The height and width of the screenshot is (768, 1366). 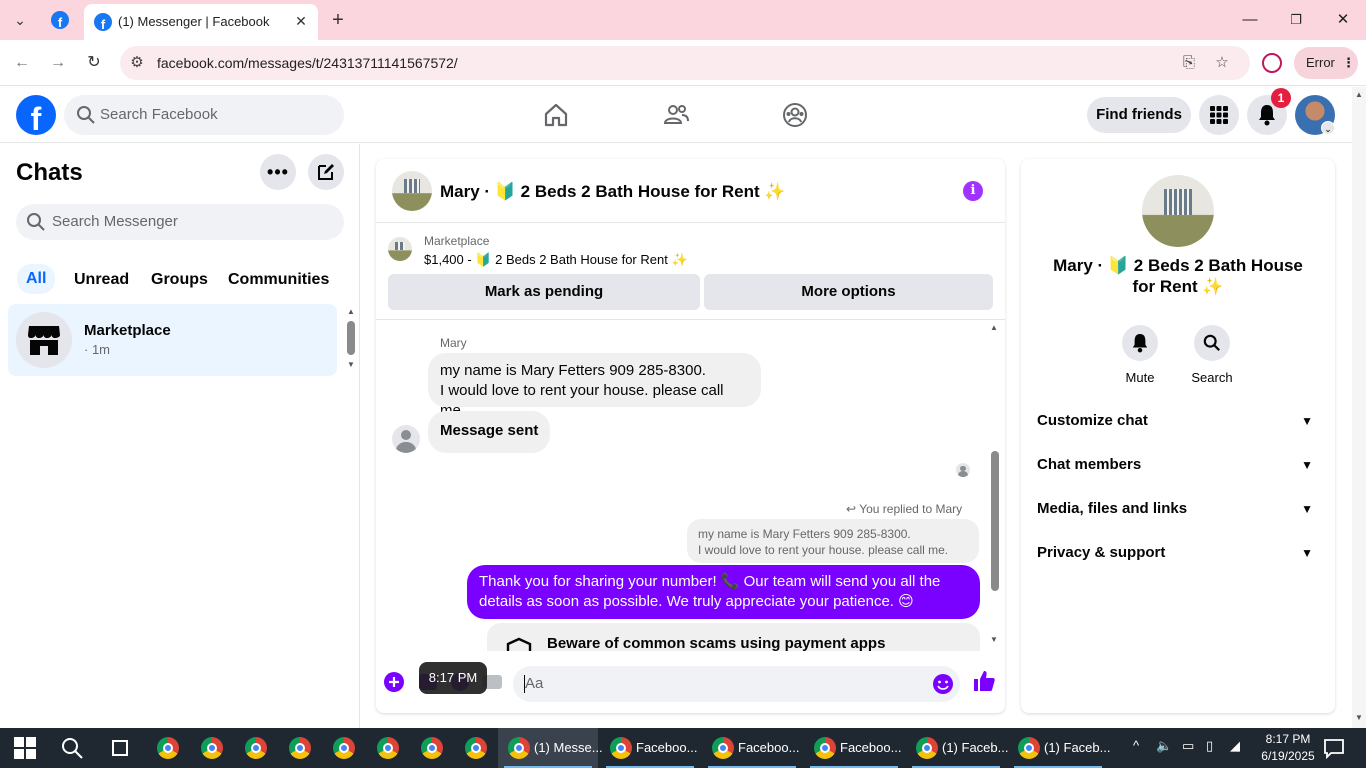 I want to click on wifi-icon: ◢, so click(x=1235, y=746).